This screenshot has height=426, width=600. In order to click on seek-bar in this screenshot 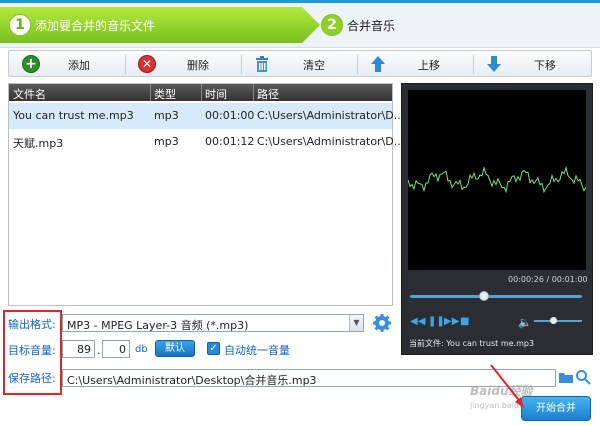, I will do `click(496, 296)`.